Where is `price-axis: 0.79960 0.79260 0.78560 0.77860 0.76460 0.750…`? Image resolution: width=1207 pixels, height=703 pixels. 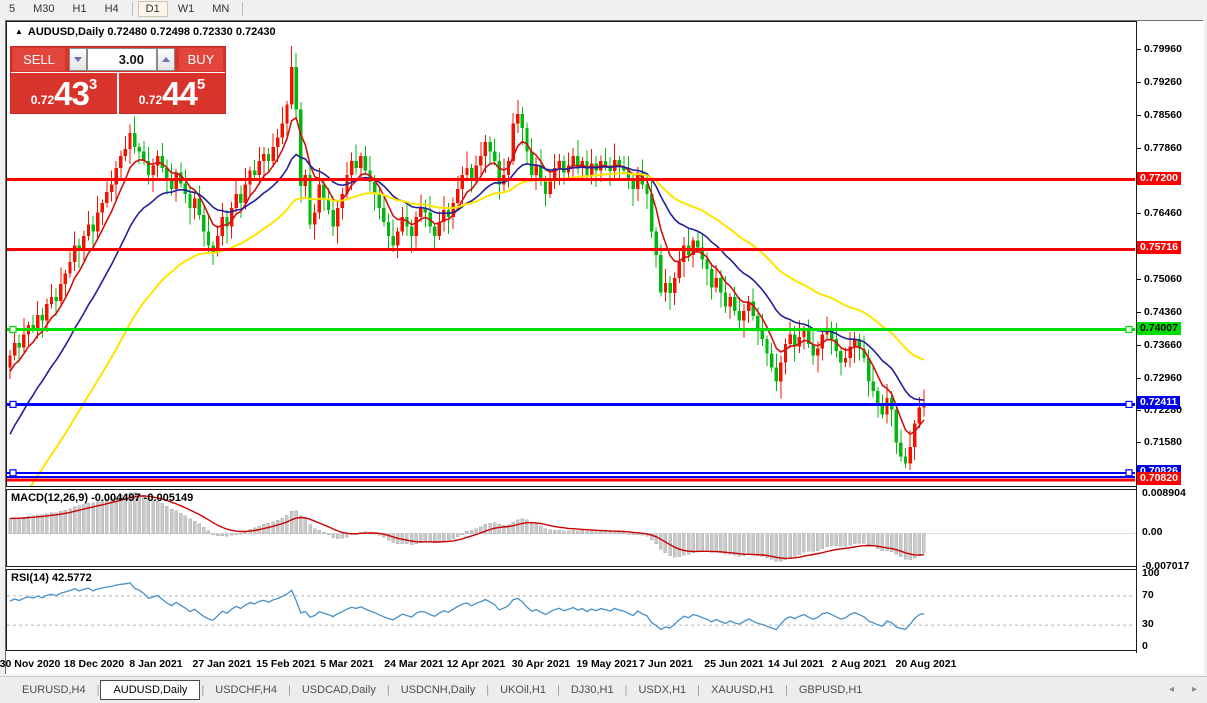
price-axis: 0.79960 0.79260 0.78560 0.77860 0.76460 0.750… is located at coordinates (1170, 337).